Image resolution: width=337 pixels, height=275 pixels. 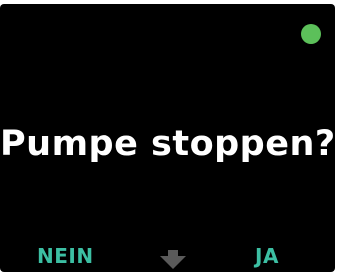 What do you see at coordinates (311, 34) in the screenshot?
I see `status-dot-icon` at bounding box center [311, 34].